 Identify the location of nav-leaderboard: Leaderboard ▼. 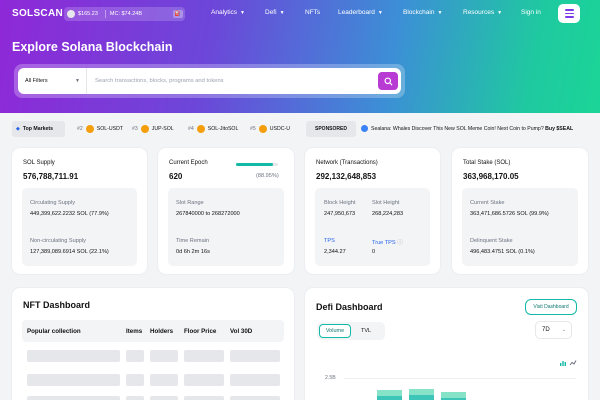
(360, 12).